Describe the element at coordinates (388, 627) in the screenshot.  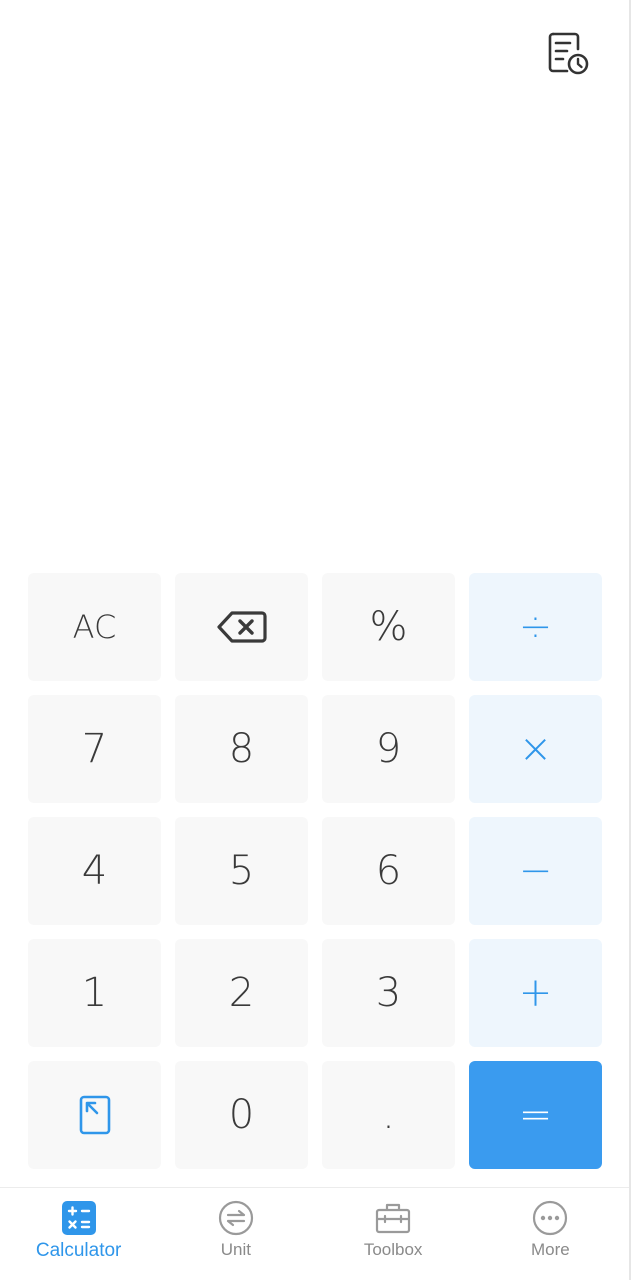
I see `percent-button: %` at that location.